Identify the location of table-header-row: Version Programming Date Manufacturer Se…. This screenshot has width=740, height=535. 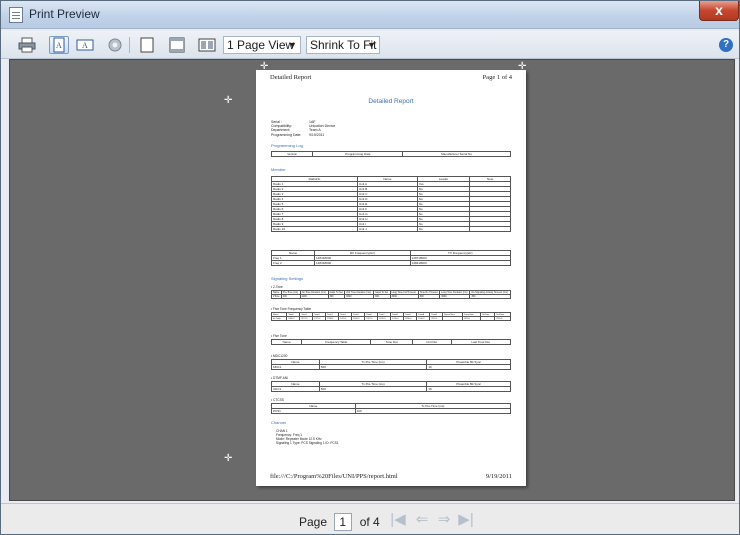
(390, 154).